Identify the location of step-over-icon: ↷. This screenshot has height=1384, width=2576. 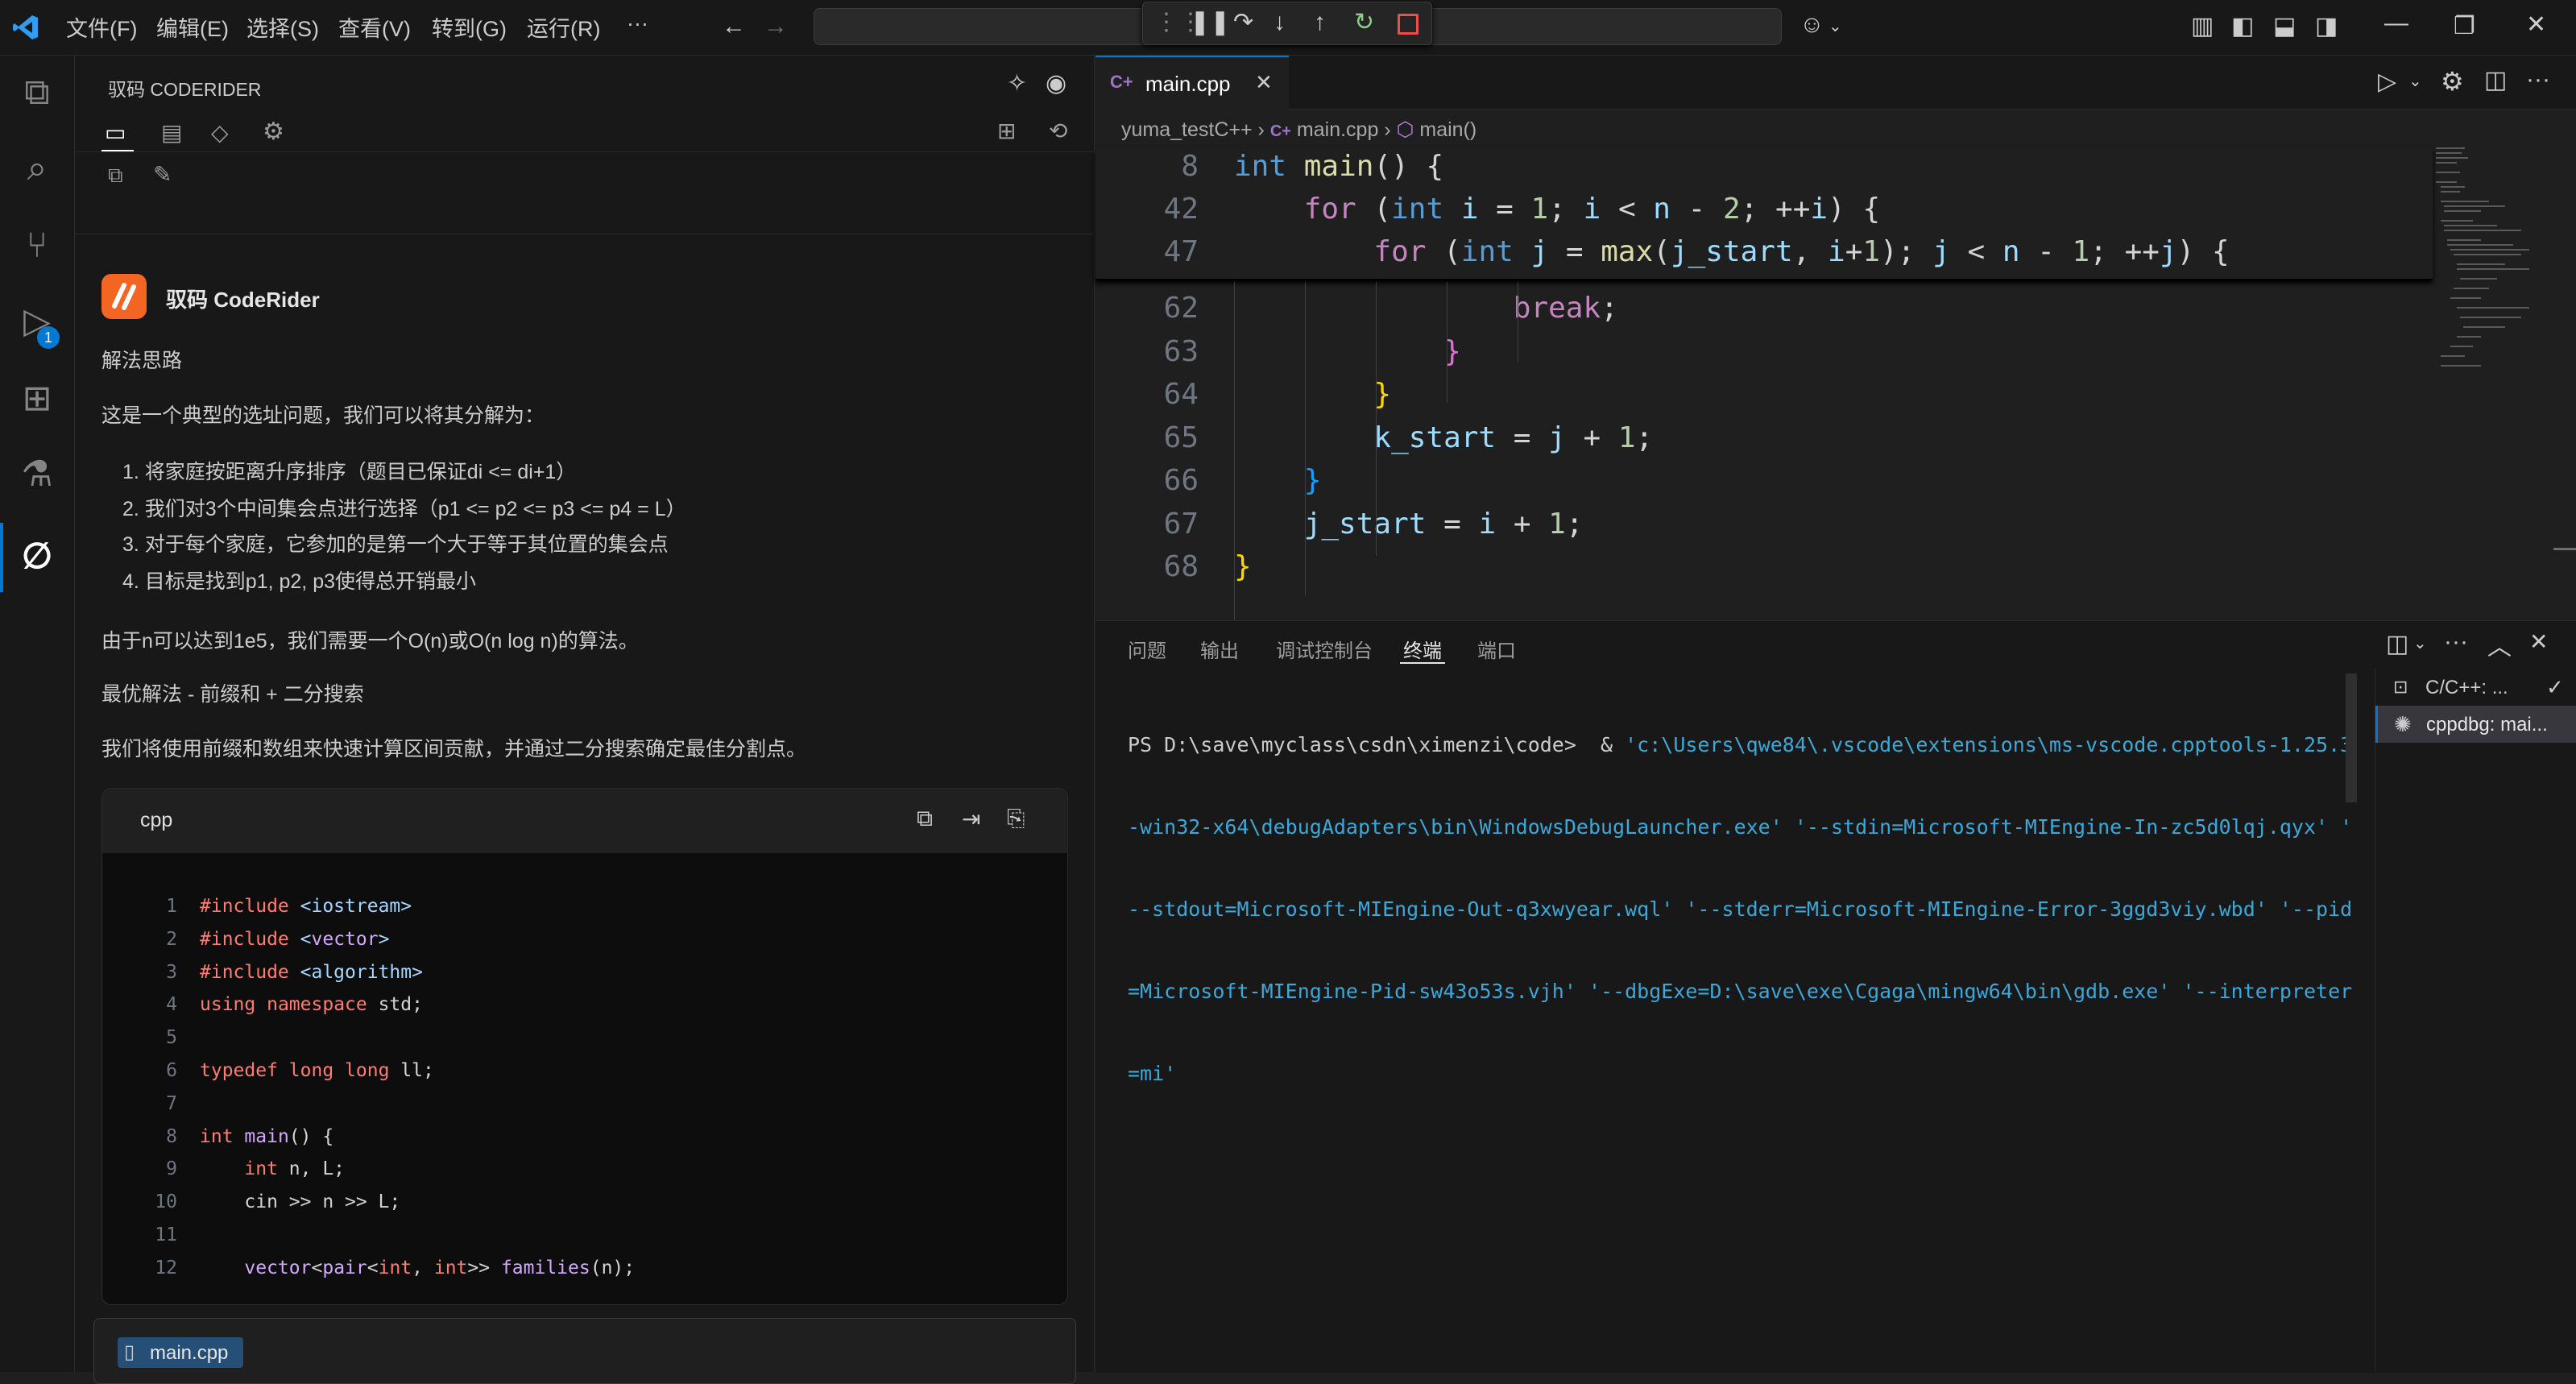
(1243, 22).